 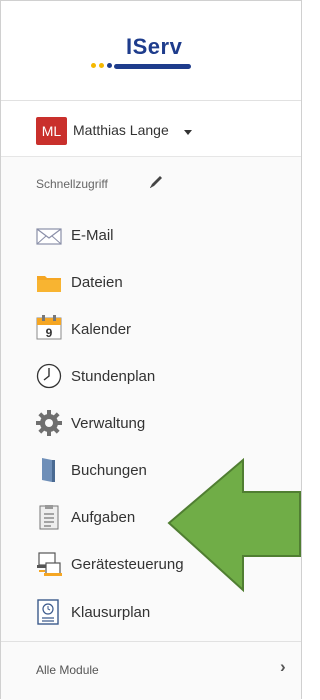 I want to click on green-arrow-annotation, so click(x=234, y=525).